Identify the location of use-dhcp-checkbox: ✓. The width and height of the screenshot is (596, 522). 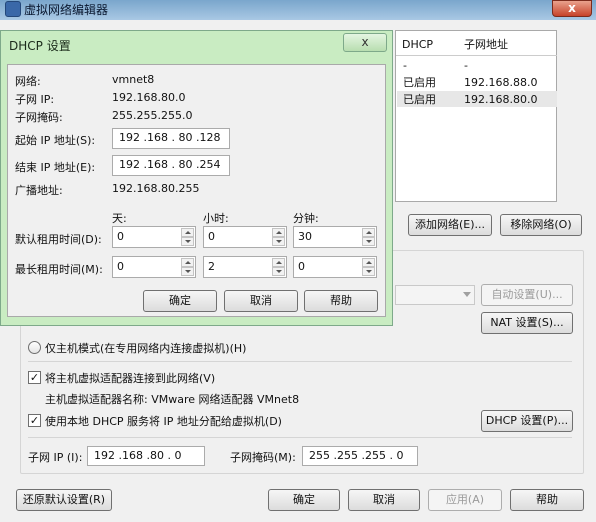
(34, 420).